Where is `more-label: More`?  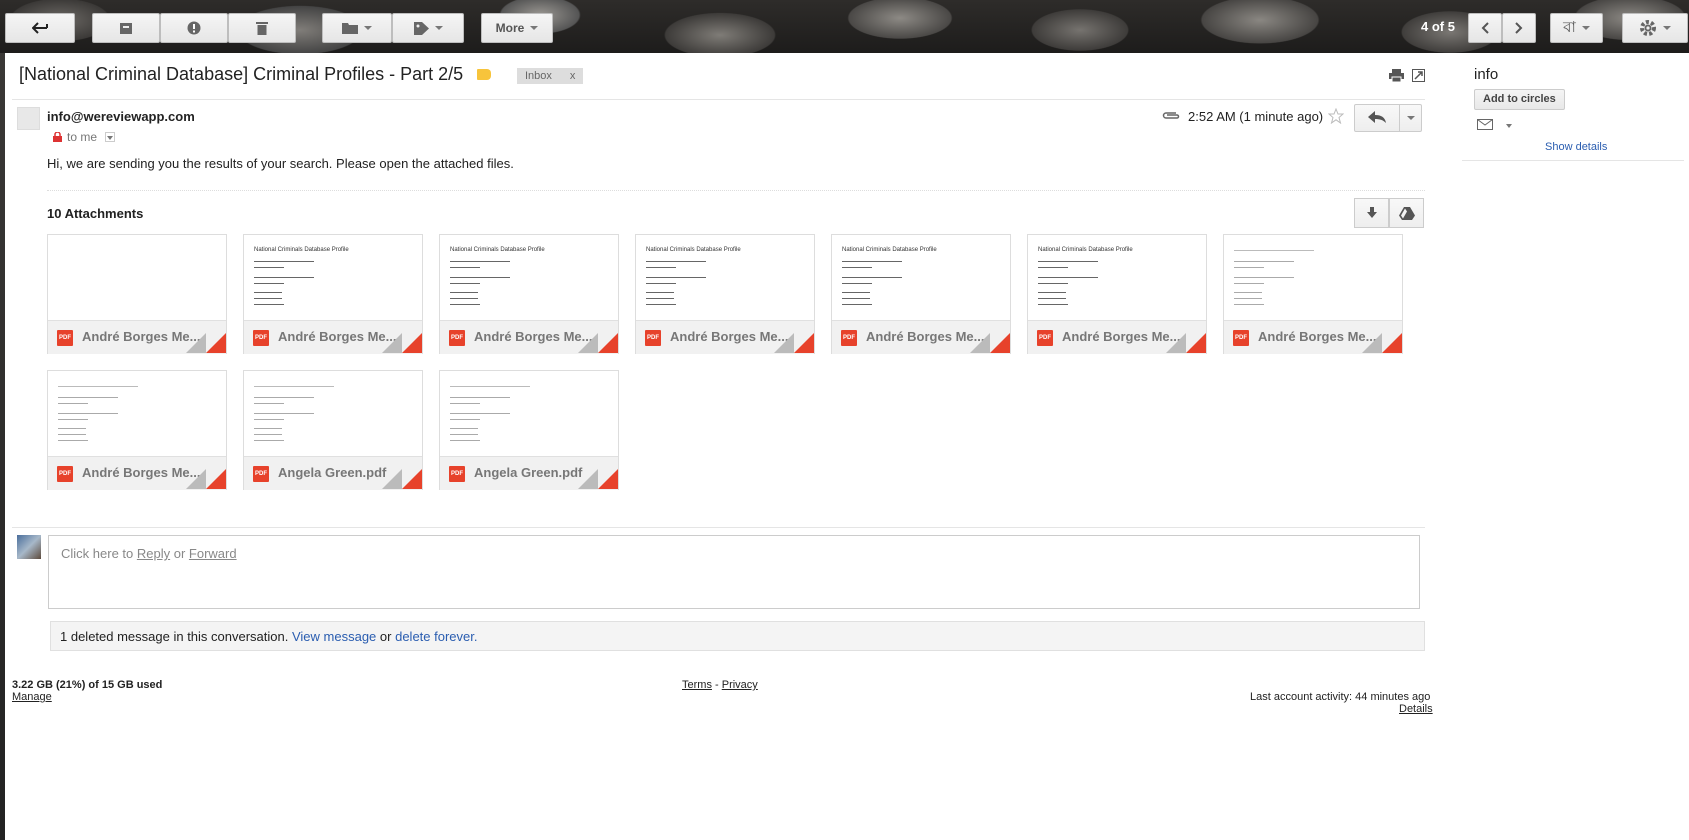 more-label: More is located at coordinates (510, 28).